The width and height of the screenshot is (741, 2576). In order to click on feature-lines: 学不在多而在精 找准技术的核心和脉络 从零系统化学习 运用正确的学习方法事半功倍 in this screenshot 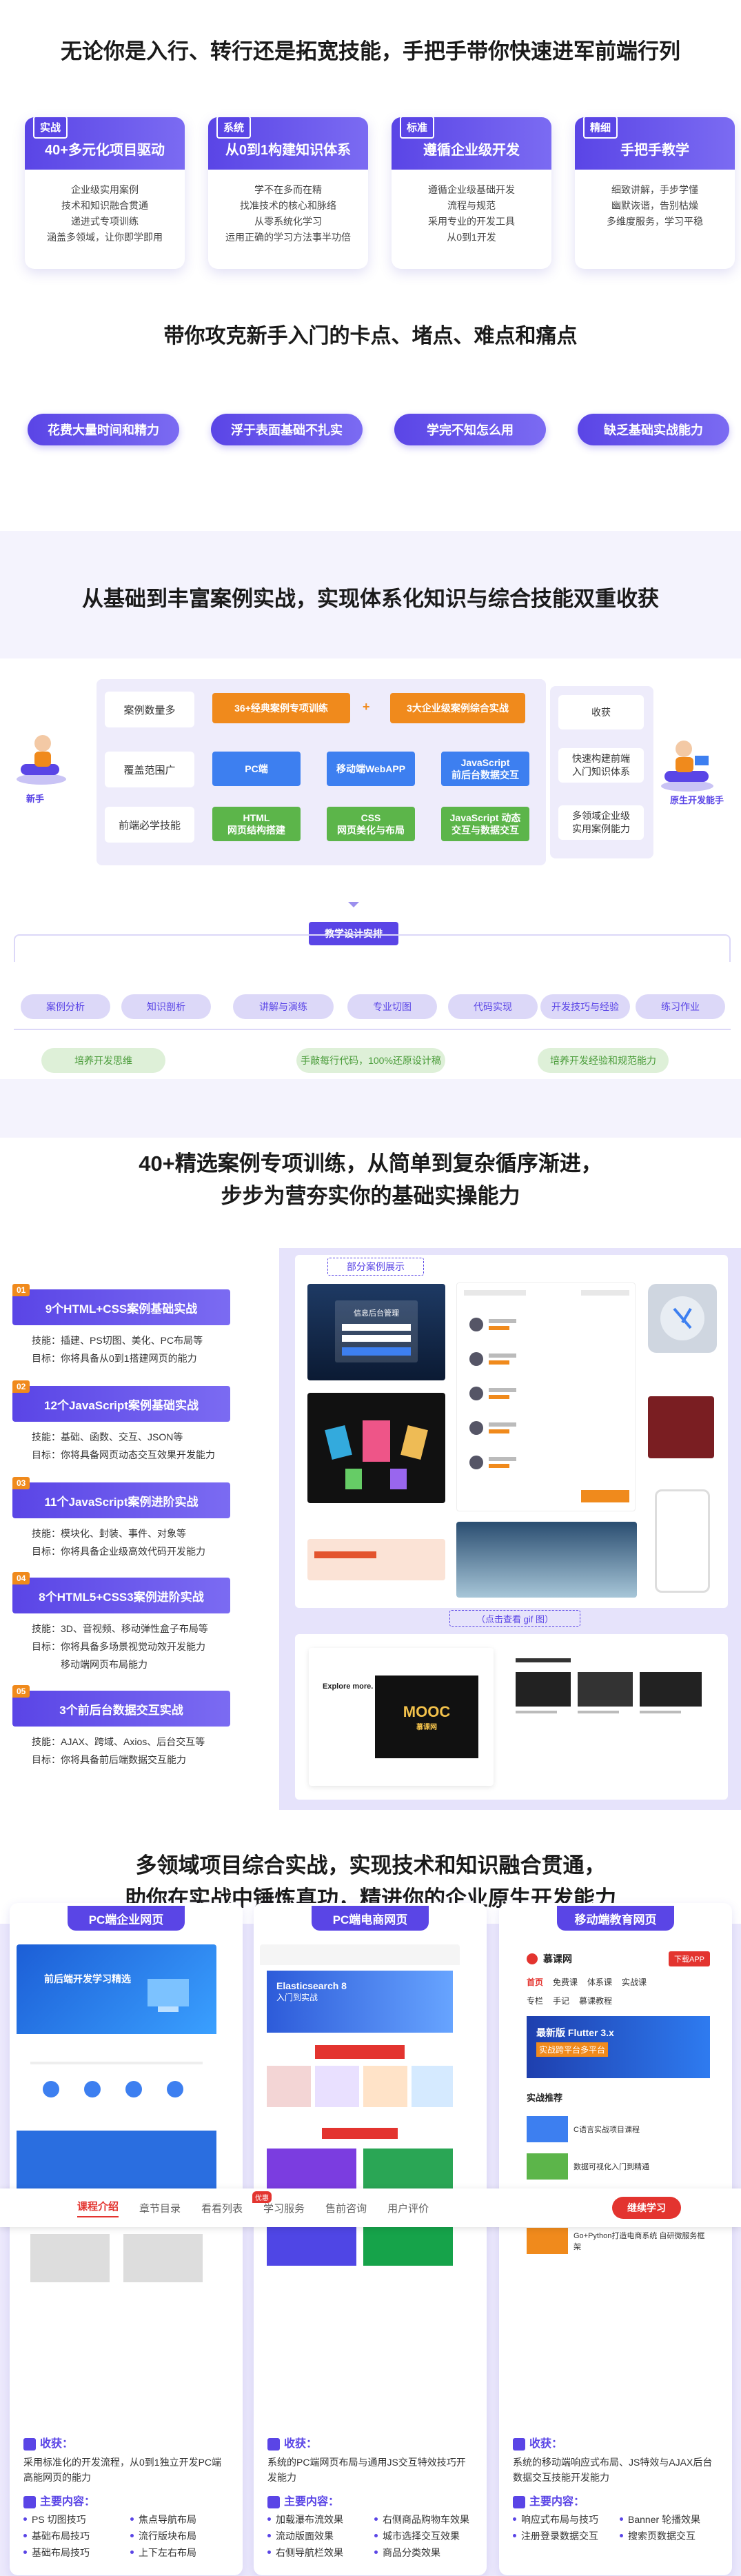, I will do `click(288, 207)`.